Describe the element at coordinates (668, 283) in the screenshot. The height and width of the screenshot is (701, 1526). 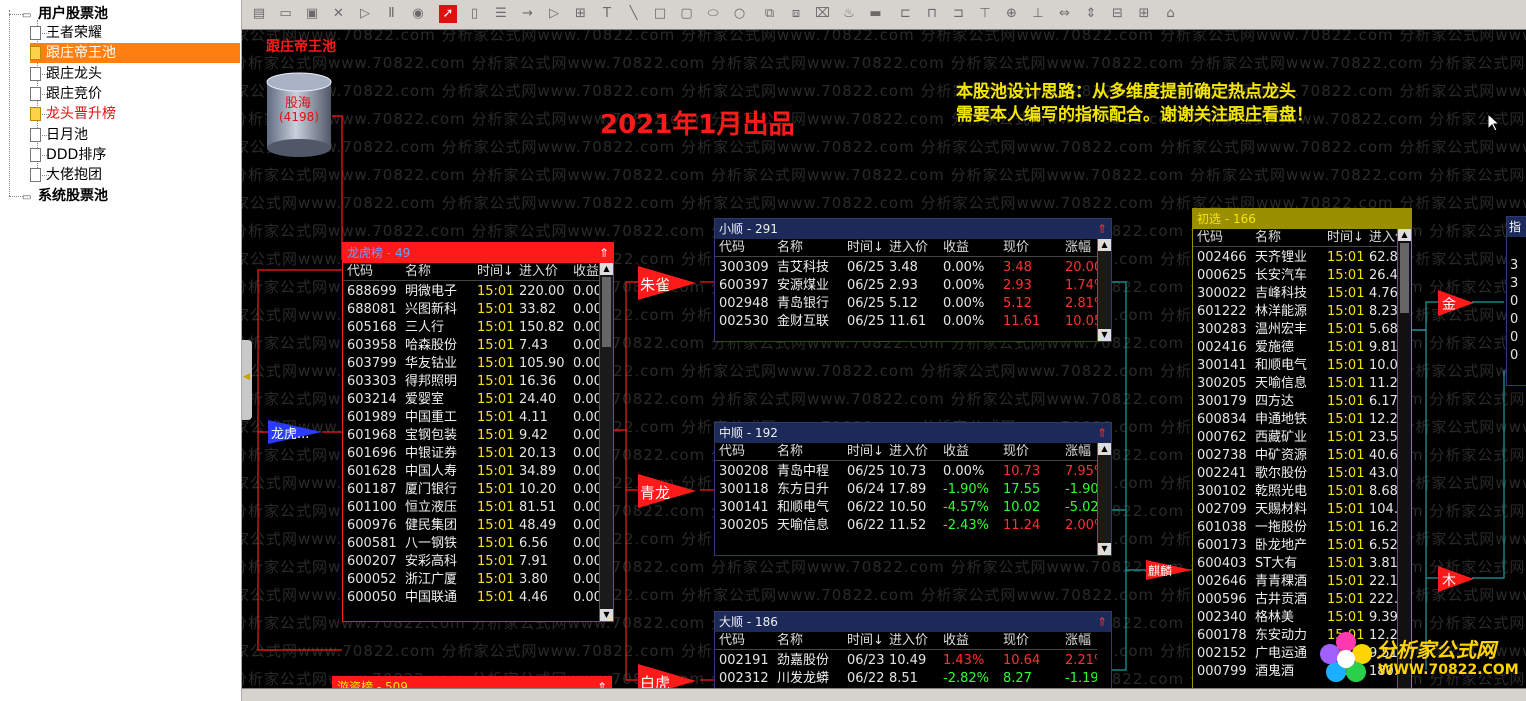
I see `node-zhuque: 朱雀` at that location.